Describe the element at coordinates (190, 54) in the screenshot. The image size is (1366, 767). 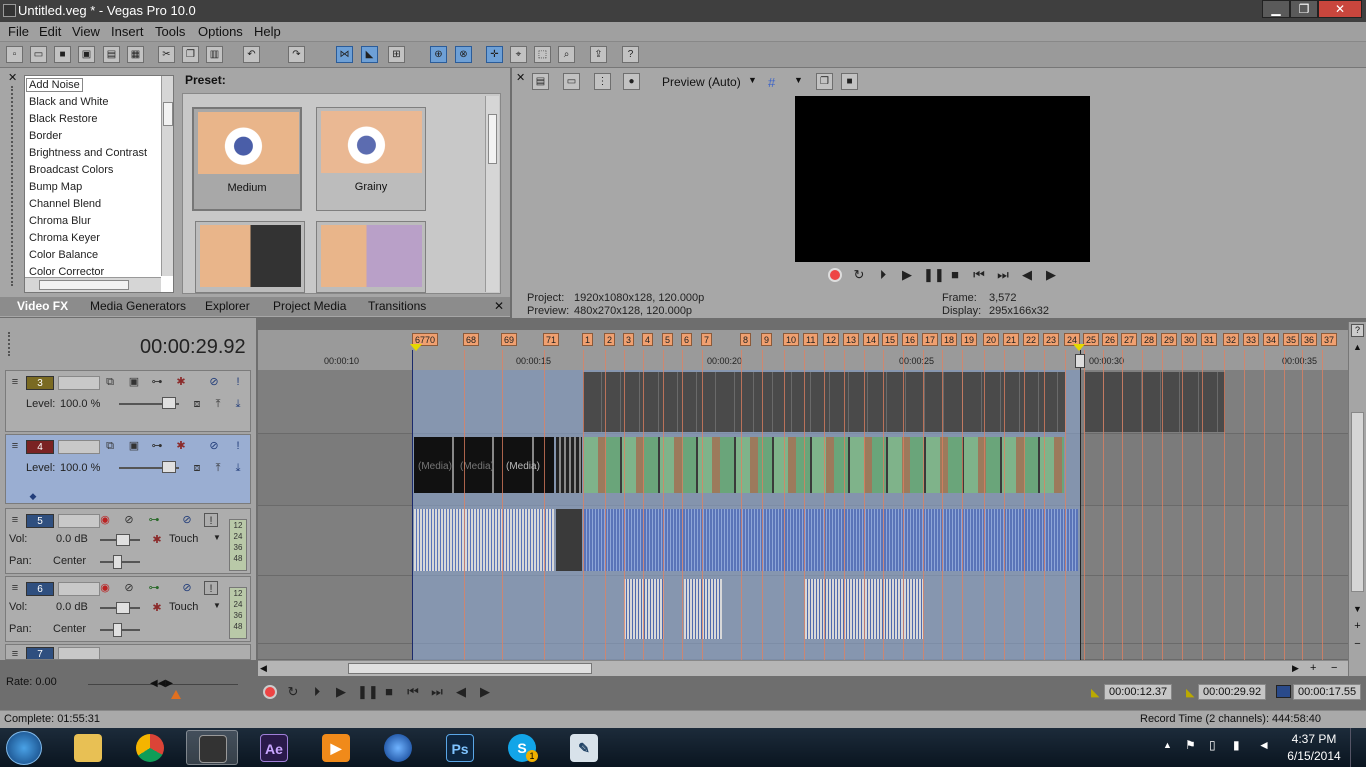
I see `copy-icon: ❐` at that location.